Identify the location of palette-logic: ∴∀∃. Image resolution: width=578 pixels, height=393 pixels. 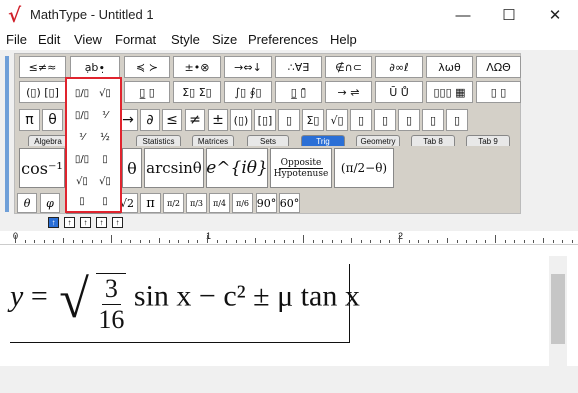
(298, 67).